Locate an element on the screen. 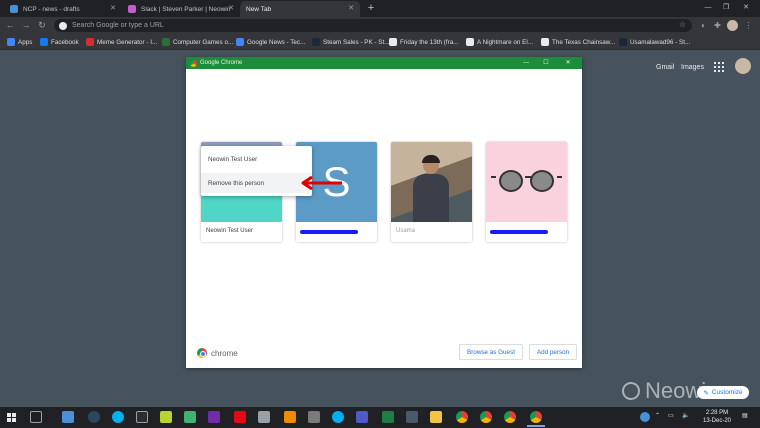  remove-this-person-menu-item: Remove this person is located at coordinates (256, 183).